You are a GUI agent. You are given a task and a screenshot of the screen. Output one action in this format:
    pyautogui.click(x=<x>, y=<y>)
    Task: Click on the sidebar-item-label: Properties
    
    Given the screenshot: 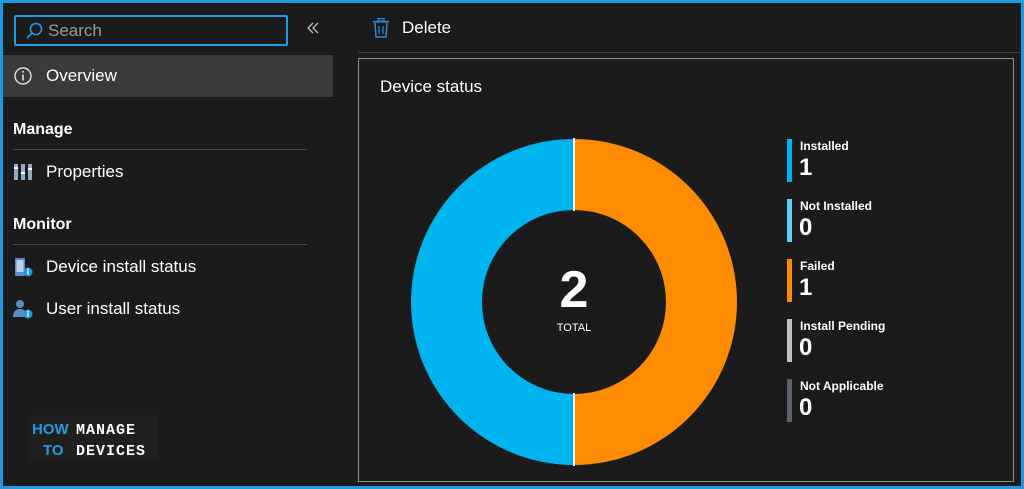 What is the action you would take?
    pyautogui.click(x=85, y=171)
    